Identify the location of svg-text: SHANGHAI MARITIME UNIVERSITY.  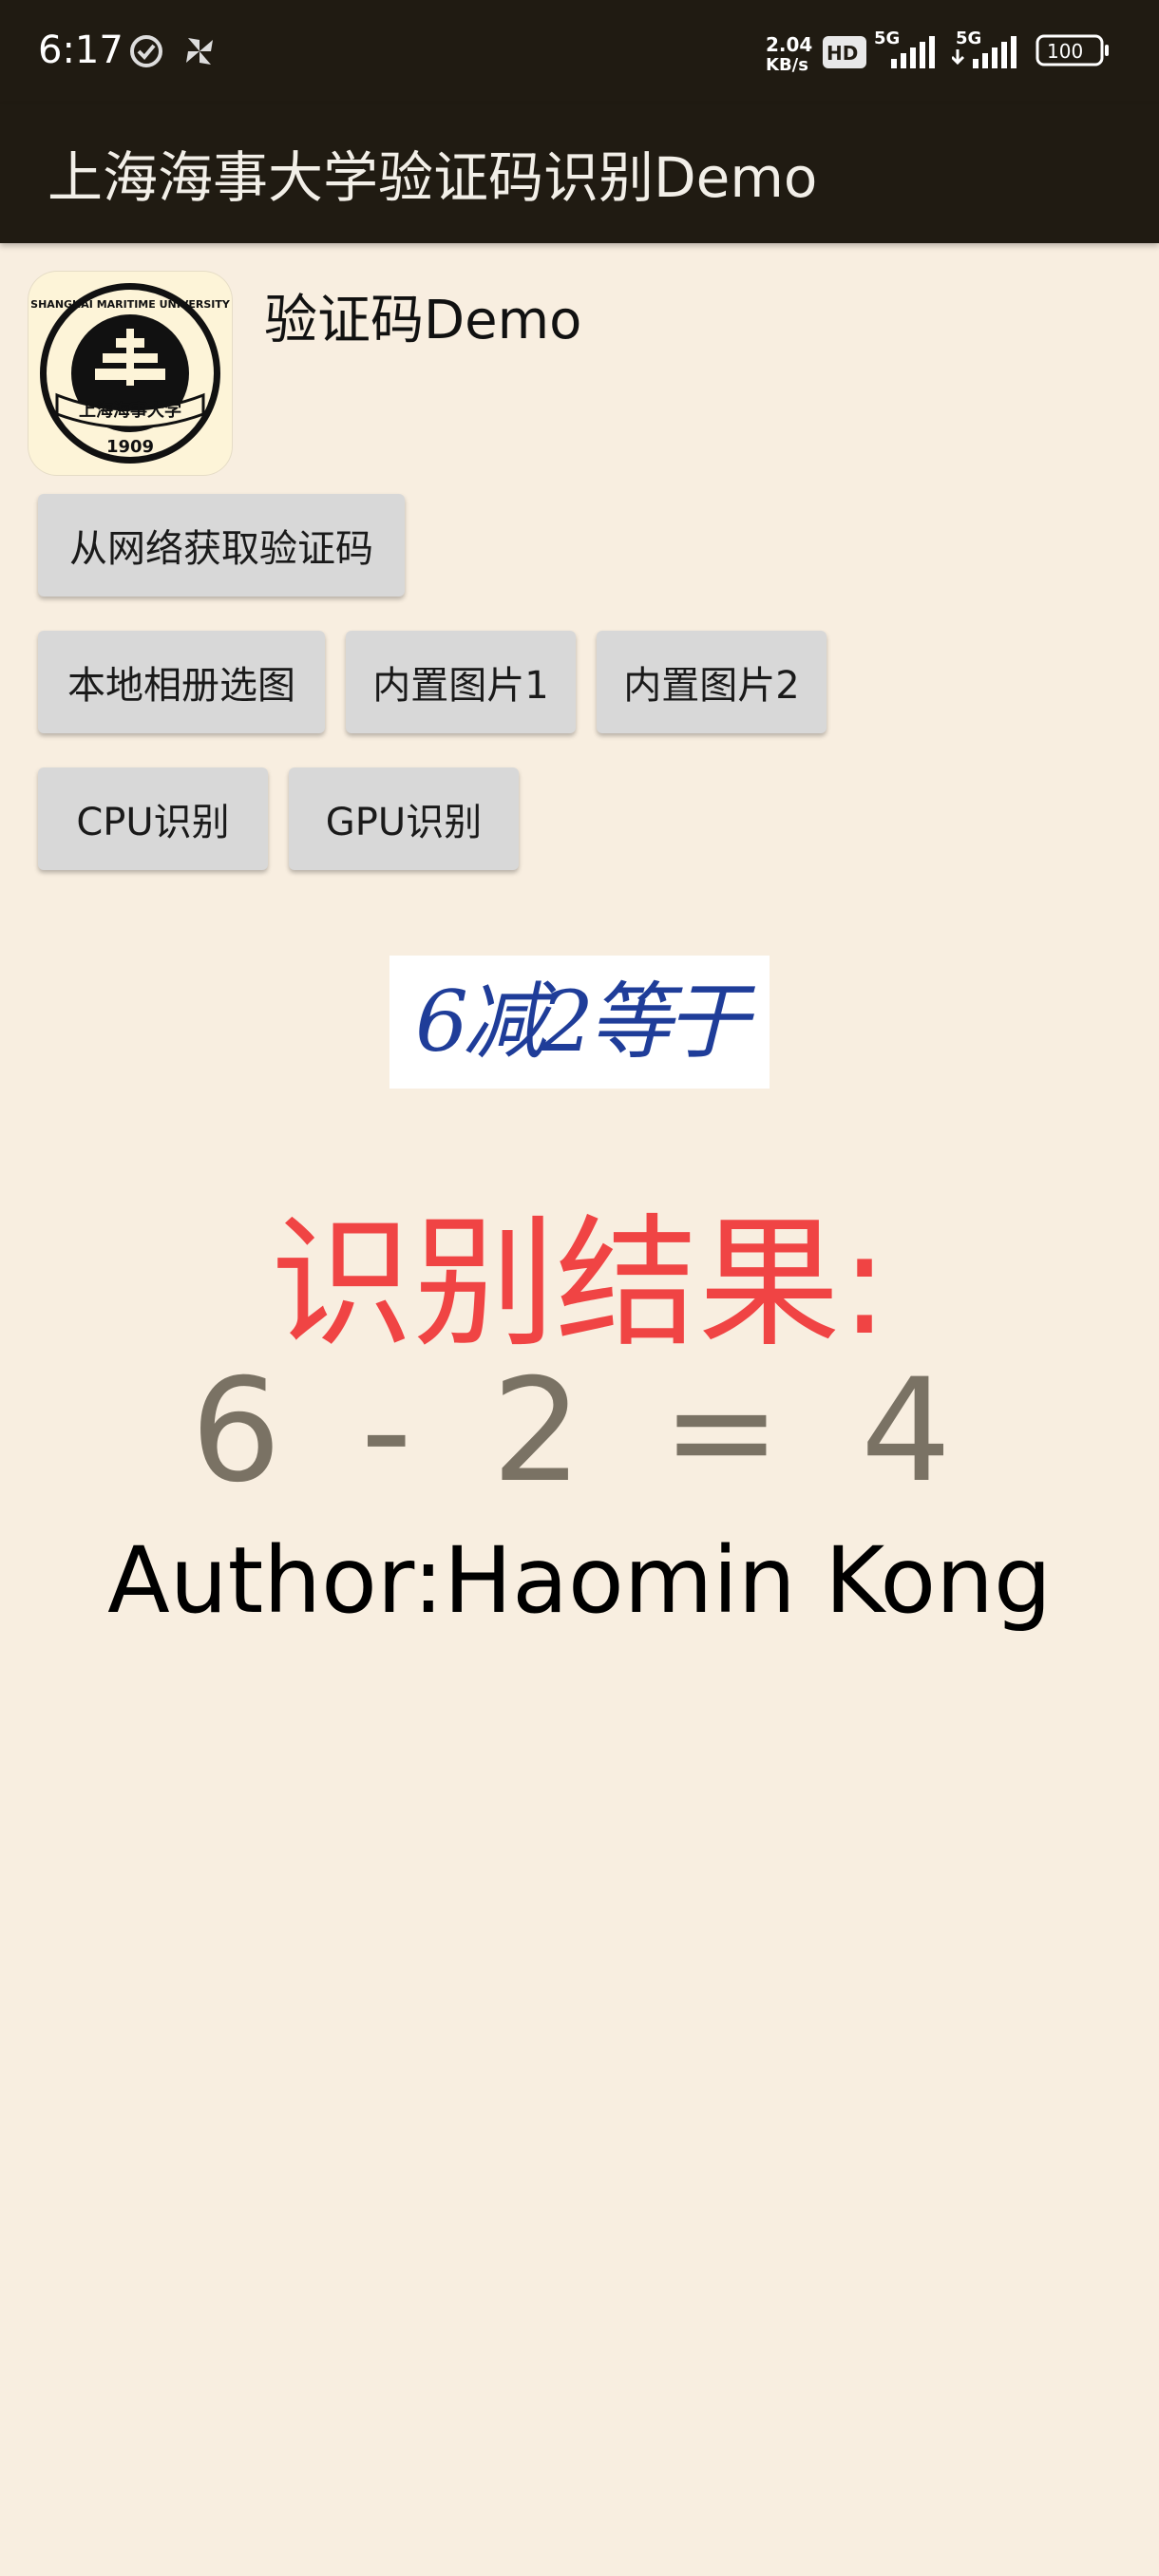
(130, 304).